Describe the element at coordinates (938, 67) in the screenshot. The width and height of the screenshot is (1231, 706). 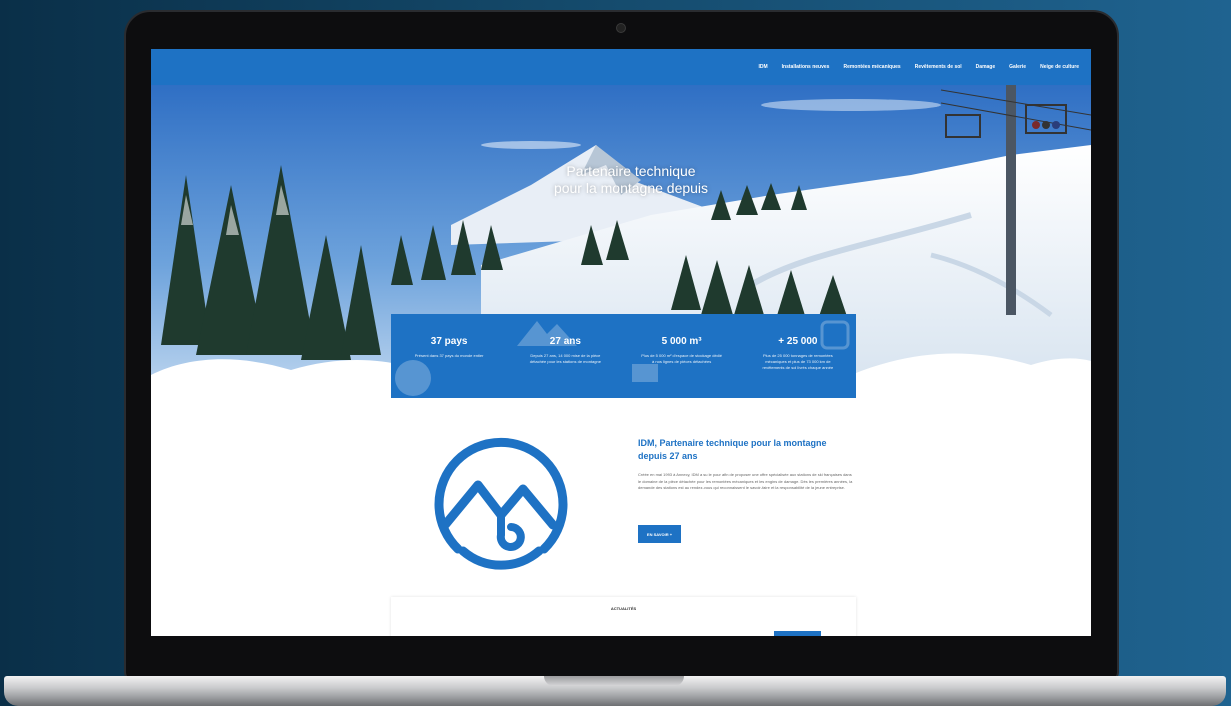
I see `nav-item-revetements: Revêtements de sol` at that location.